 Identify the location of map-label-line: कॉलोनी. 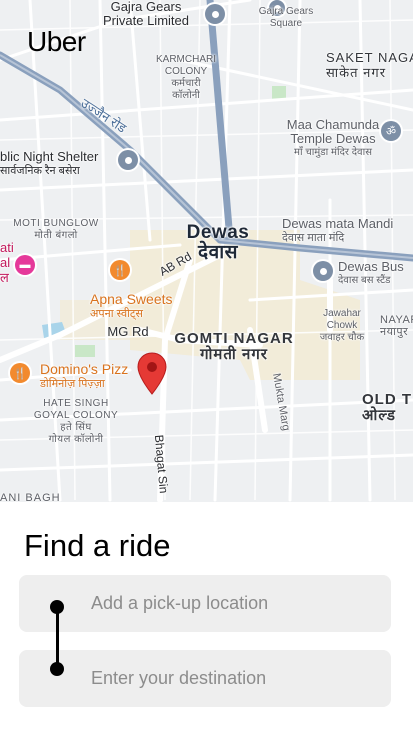
(186, 95).